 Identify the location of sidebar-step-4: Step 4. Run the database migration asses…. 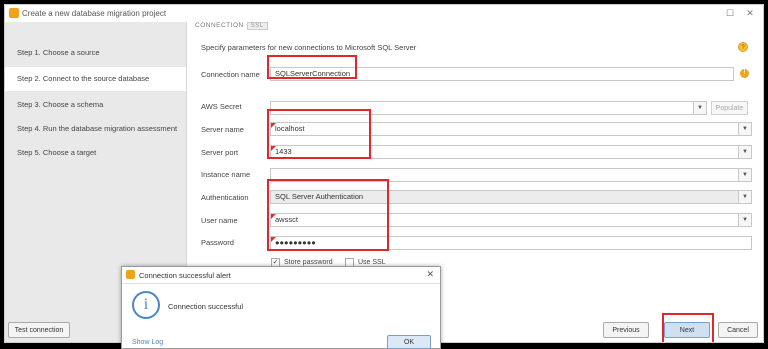
(95, 129).